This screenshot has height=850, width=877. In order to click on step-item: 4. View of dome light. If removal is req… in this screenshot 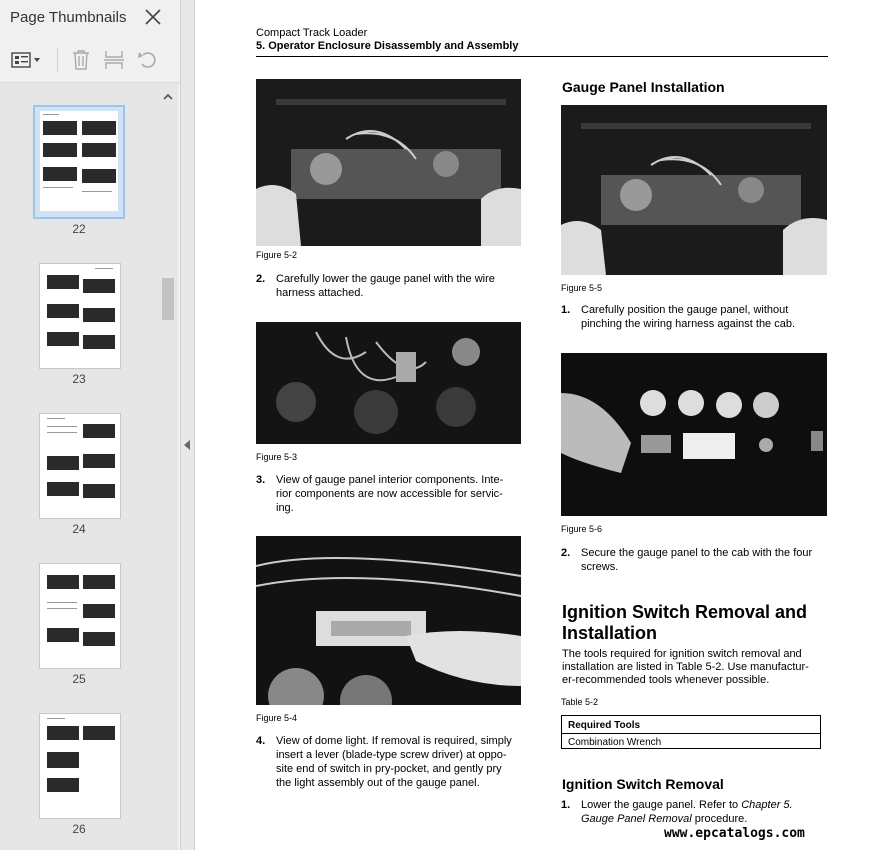, I will do `click(396, 762)`.